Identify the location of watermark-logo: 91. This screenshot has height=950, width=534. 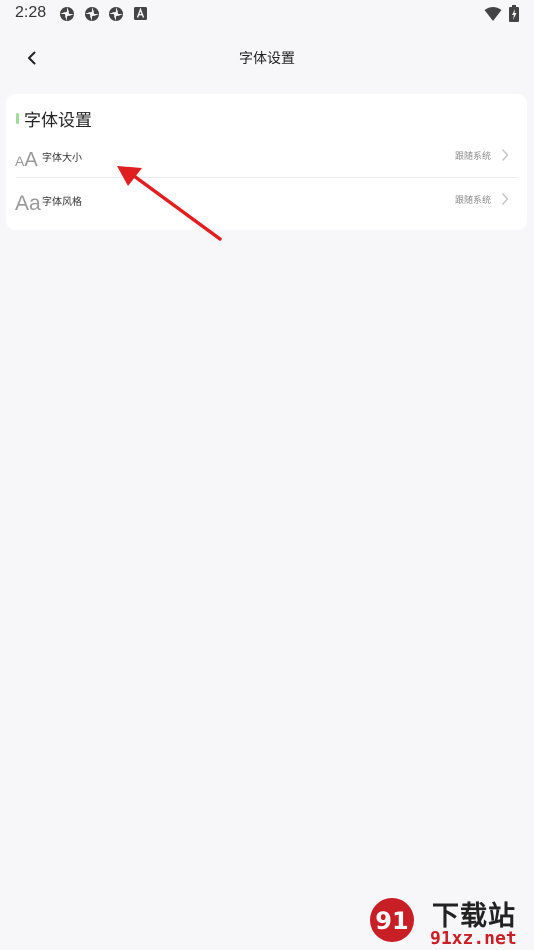
(392, 920).